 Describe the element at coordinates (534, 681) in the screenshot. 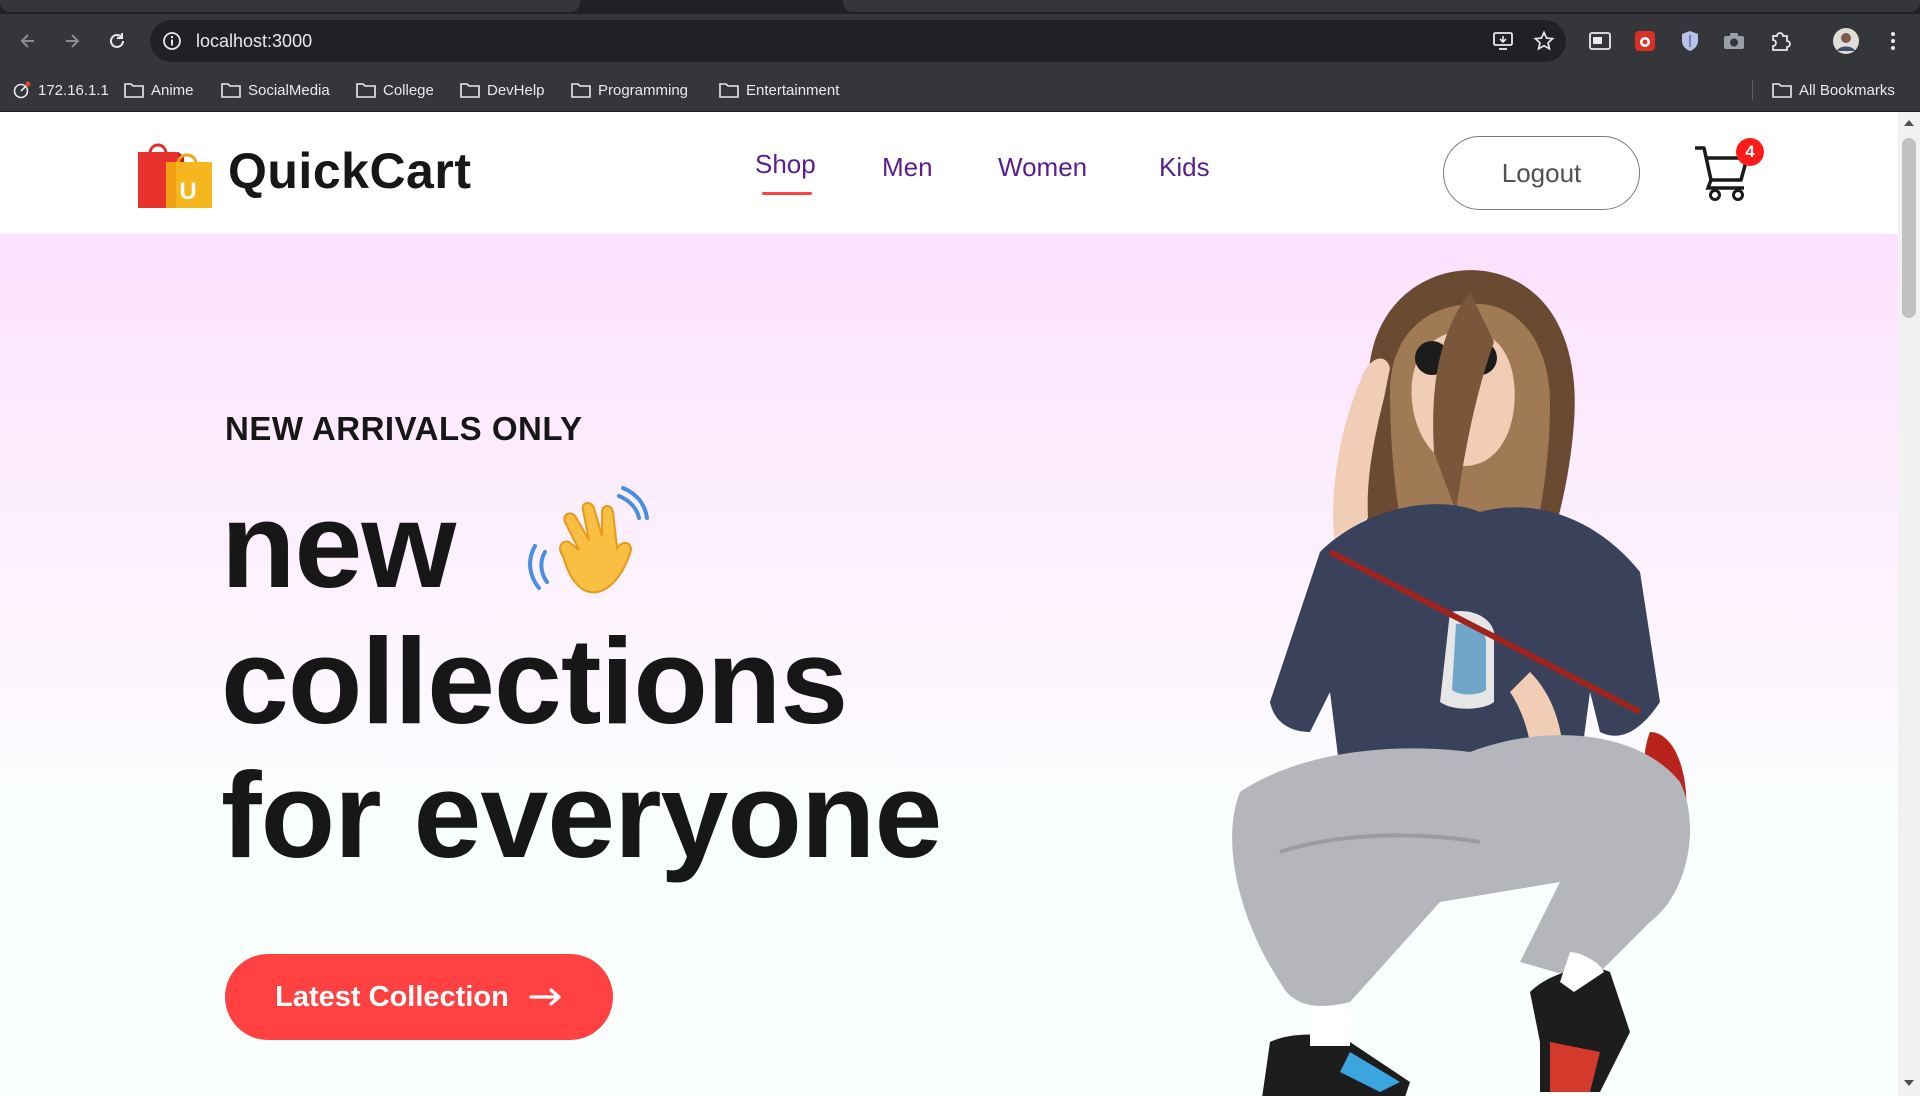

I see `hero-headline-line-2: collections` at that location.